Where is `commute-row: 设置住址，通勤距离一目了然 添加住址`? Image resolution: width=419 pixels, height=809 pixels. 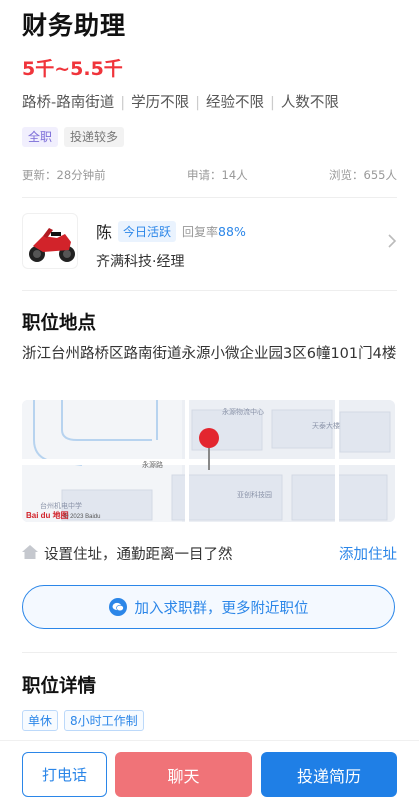
commute-row: 设置住址，通勤距离一目了然 添加住址 is located at coordinates (209, 553).